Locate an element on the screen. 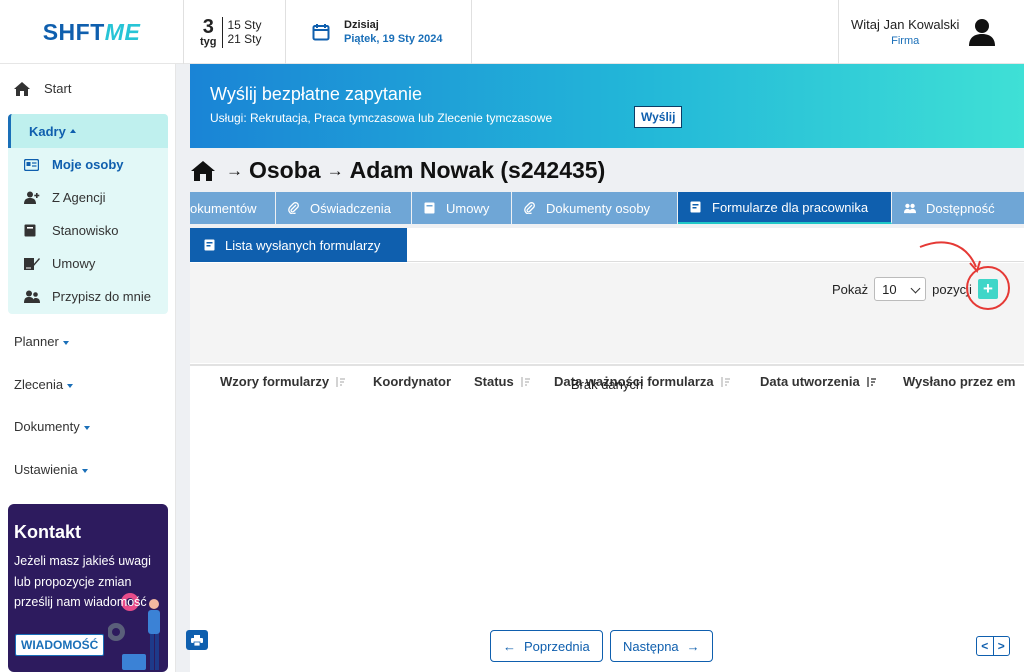 This screenshot has height=672, width=1024. signature-icon is located at coordinates (32, 264).